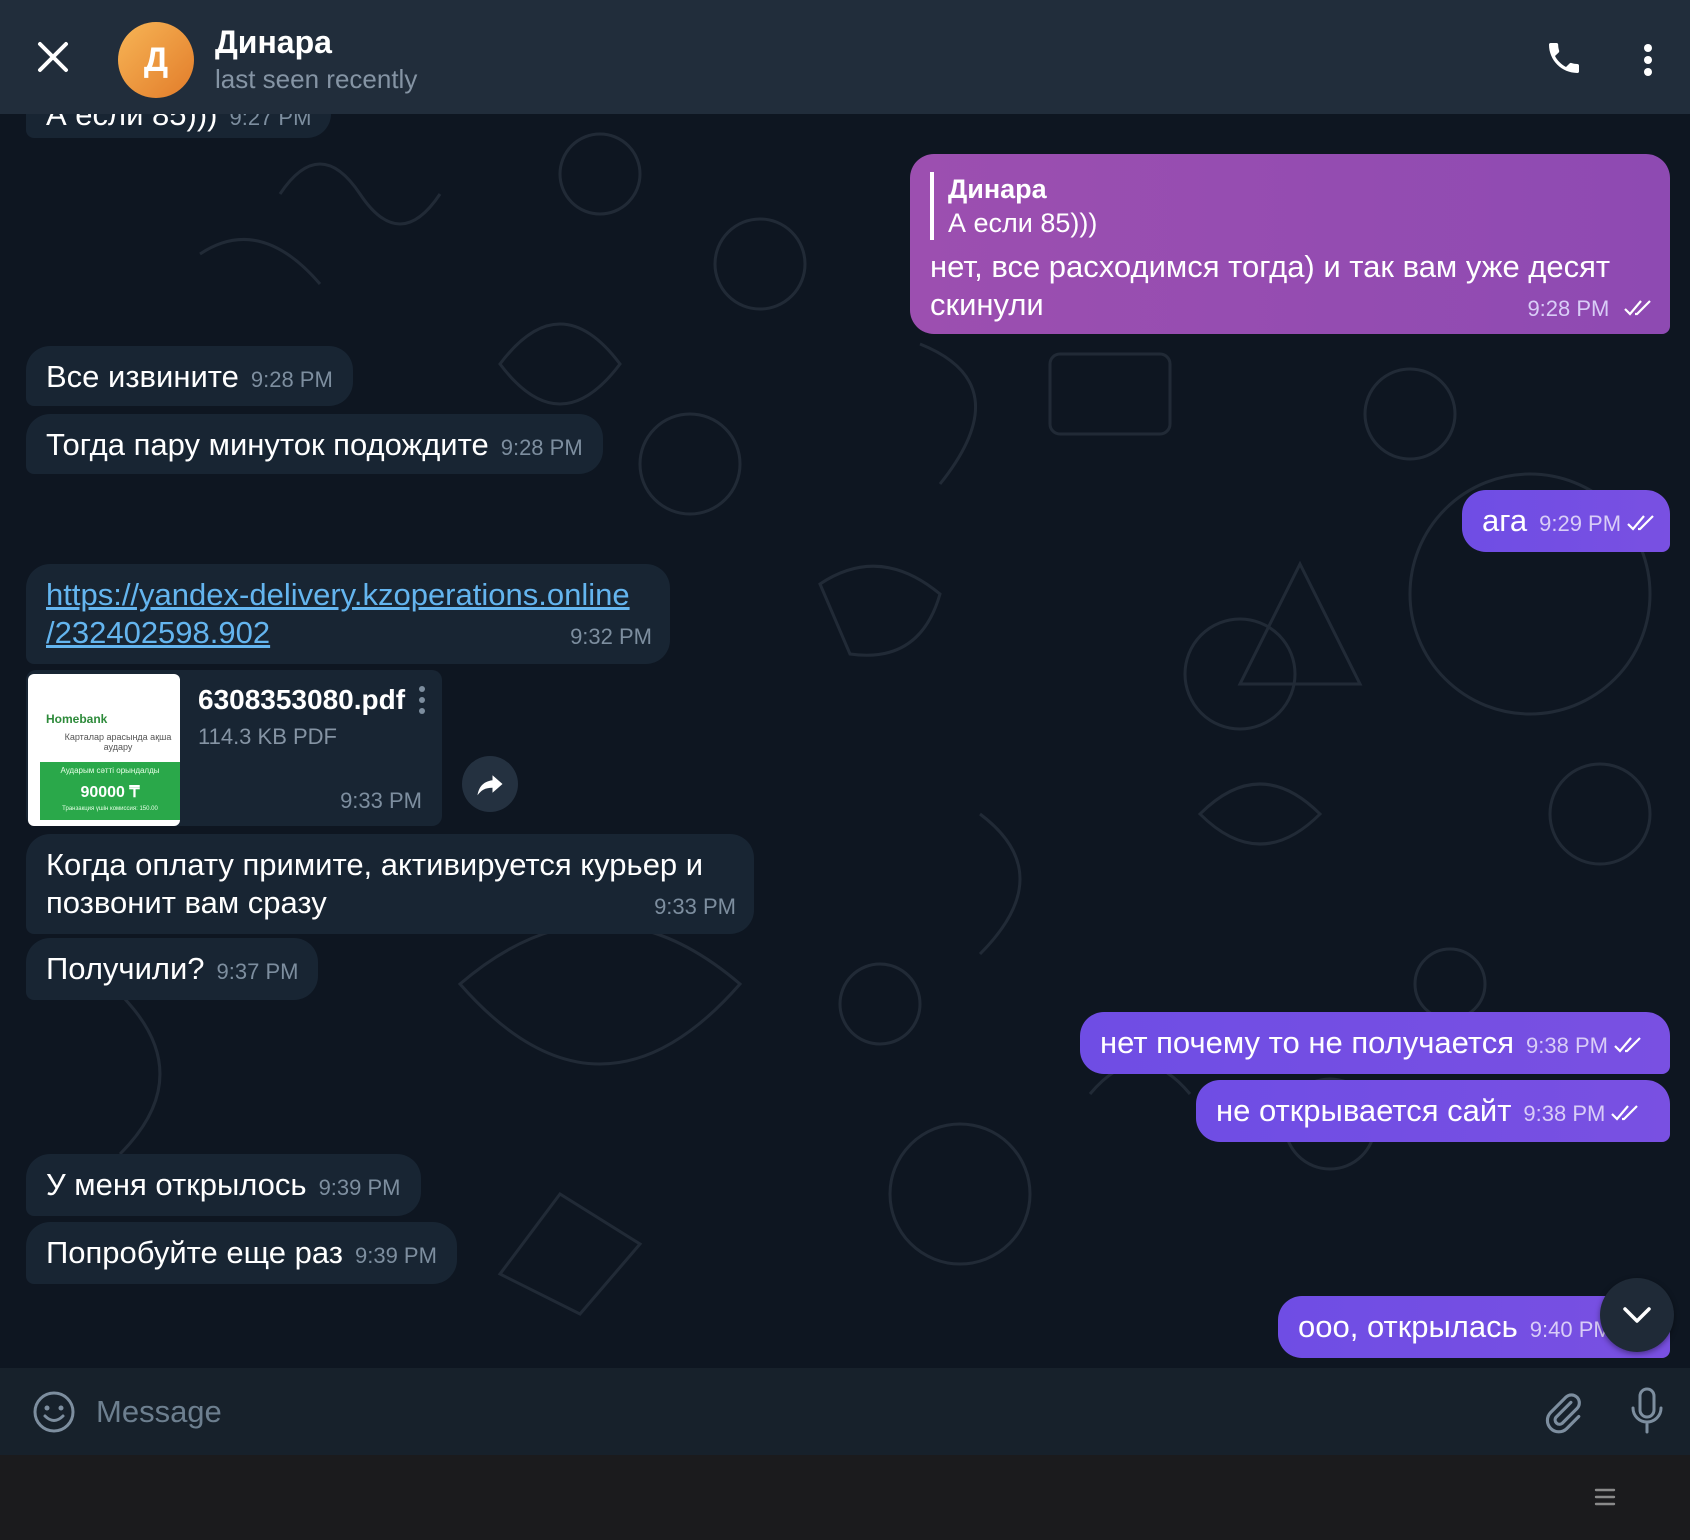  Describe the element at coordinates (1364, 1110) in the screenshot. I see `message-text: не открывается сайт` at that location.